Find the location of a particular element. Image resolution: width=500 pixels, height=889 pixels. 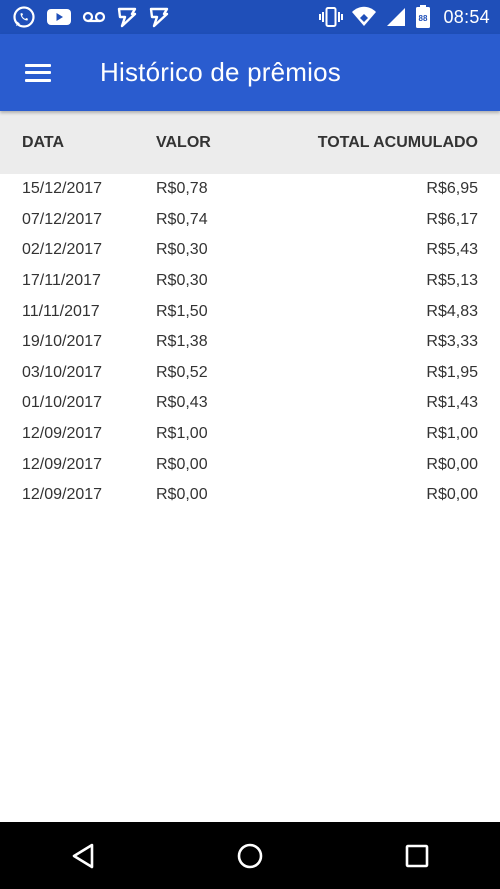

table-row: 12/09/2017 R$1,00 R$1,00 is located at coordinates (250, 434).